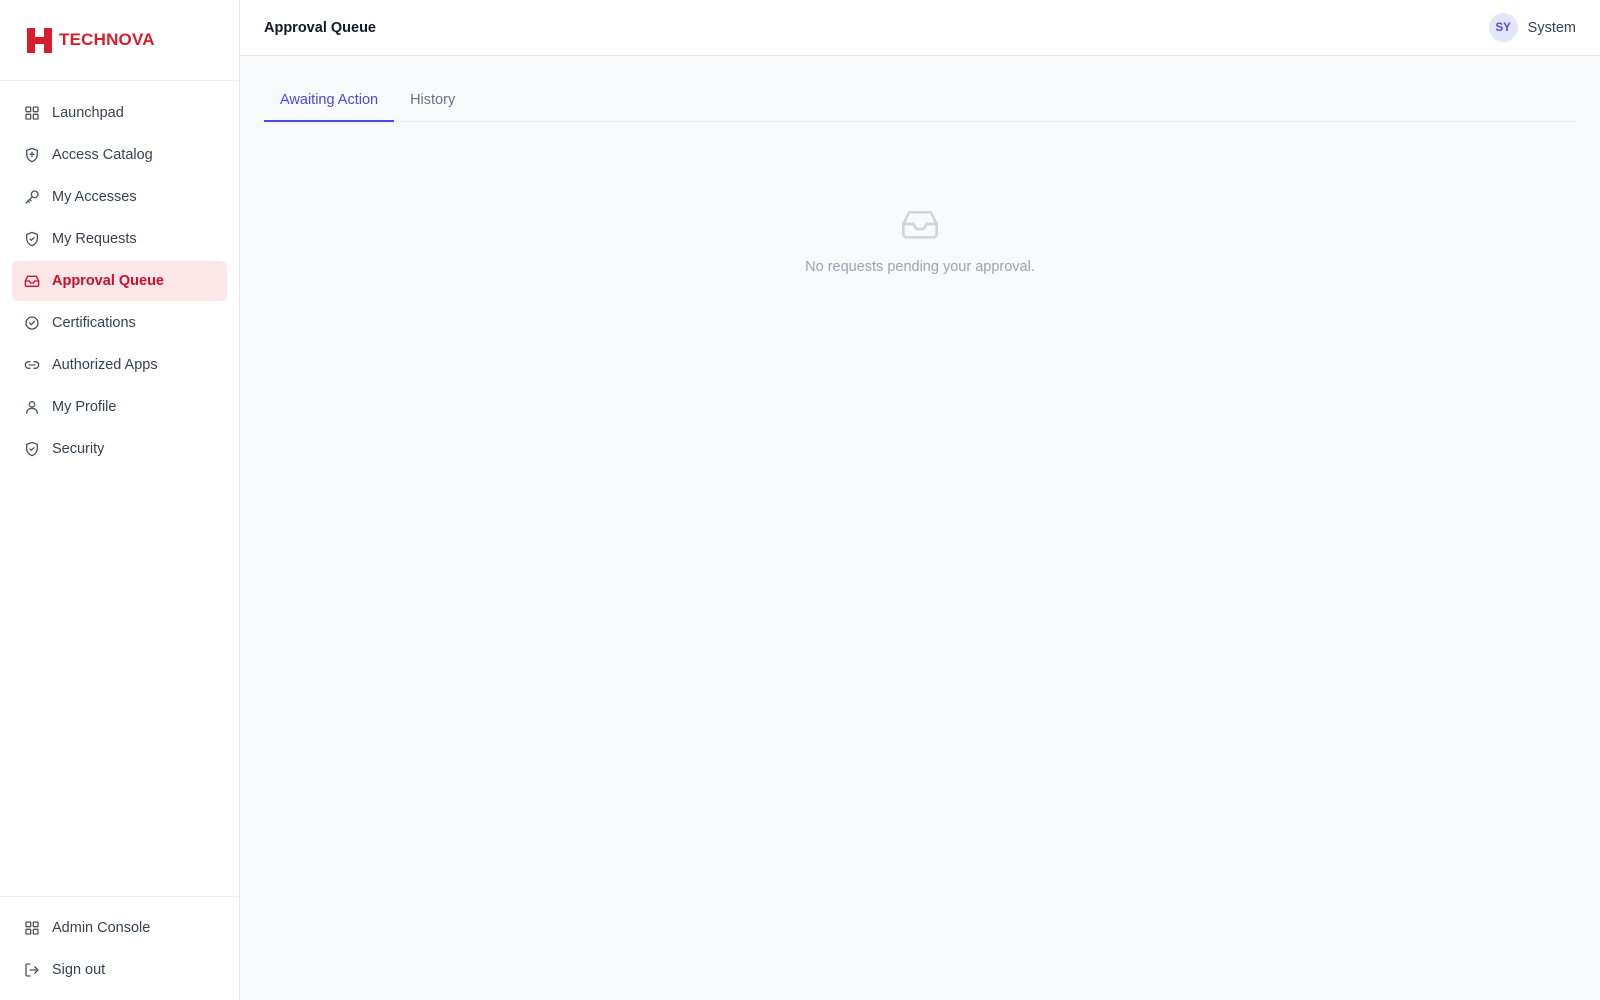  I want to click on sidebar-item-label: My Requests, so click(94, 239).